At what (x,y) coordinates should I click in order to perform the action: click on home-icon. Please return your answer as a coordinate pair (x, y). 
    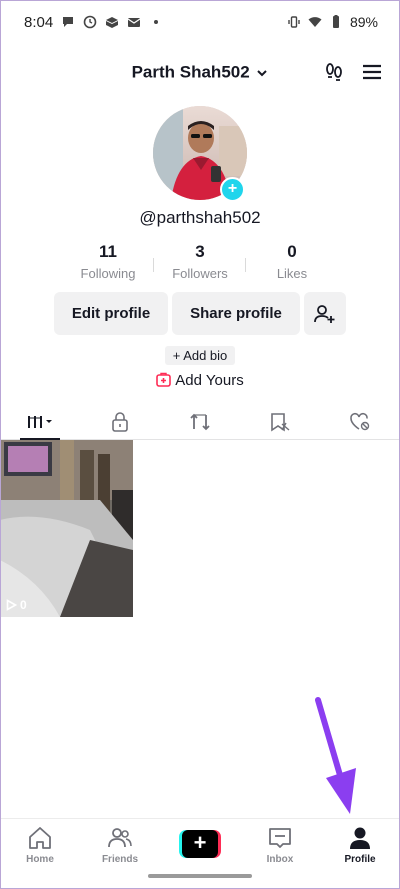
    Looking at the image, I should click on (40, 838).